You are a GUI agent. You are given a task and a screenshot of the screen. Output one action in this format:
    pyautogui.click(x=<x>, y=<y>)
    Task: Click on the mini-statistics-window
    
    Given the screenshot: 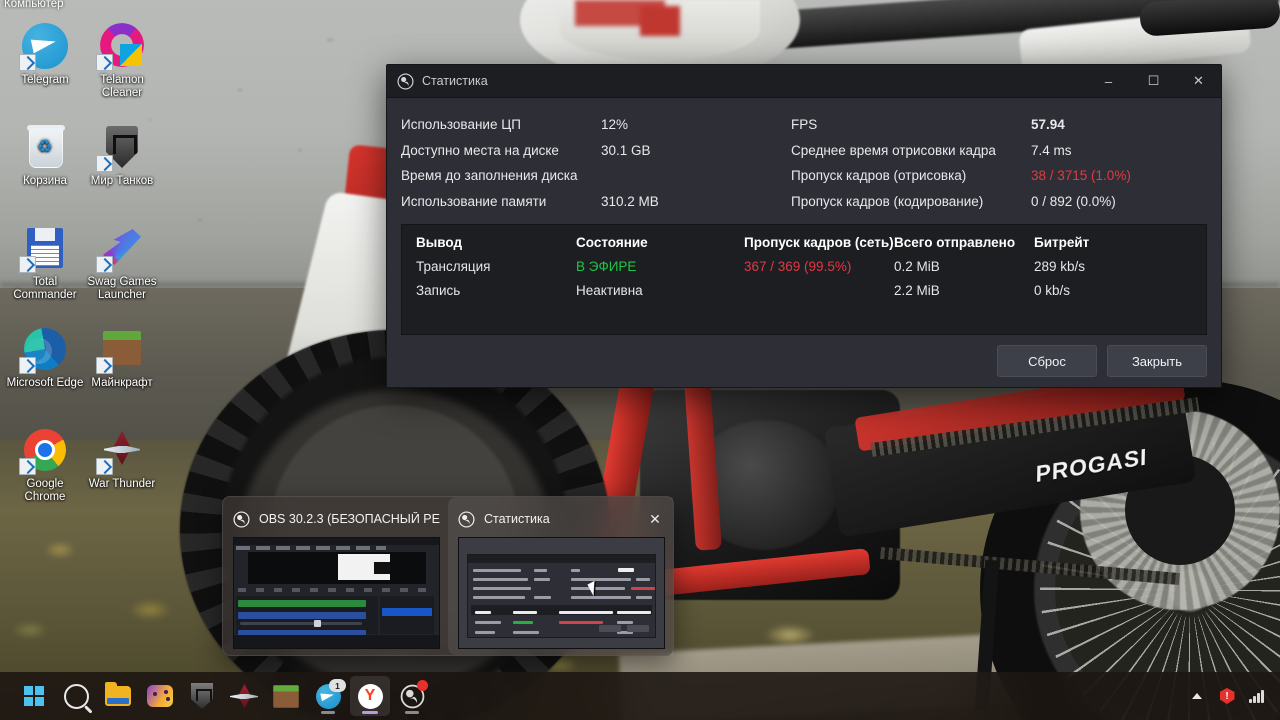 What is the action you would take?
    pyautogui.click(x=561, y=593)
    